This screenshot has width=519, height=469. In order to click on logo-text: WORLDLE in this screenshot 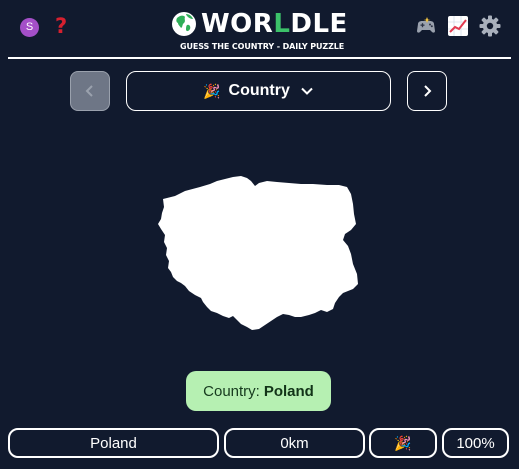, I will do `click(274, 24)`.